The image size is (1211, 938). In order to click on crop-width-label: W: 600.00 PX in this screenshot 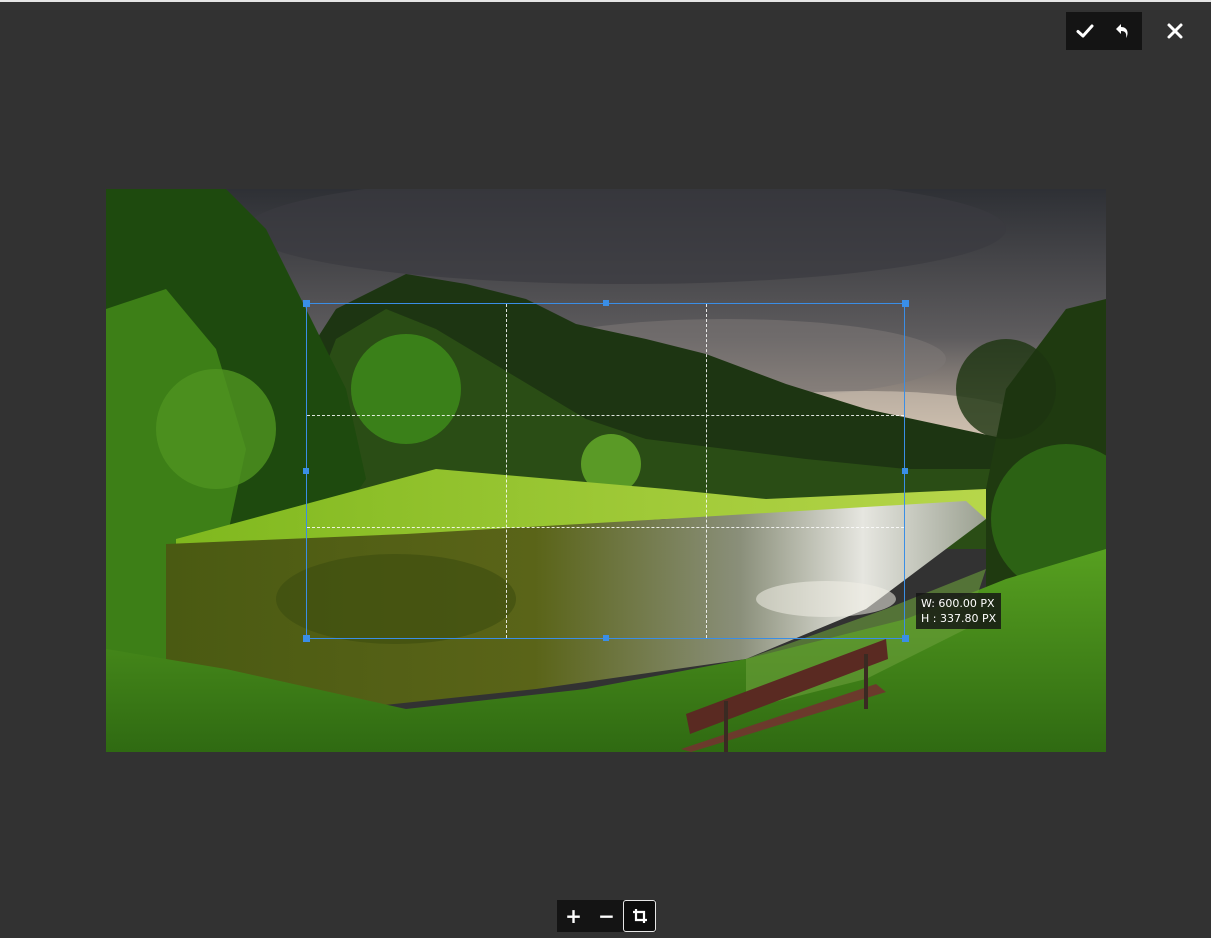, I will do `click(958, 603)`.